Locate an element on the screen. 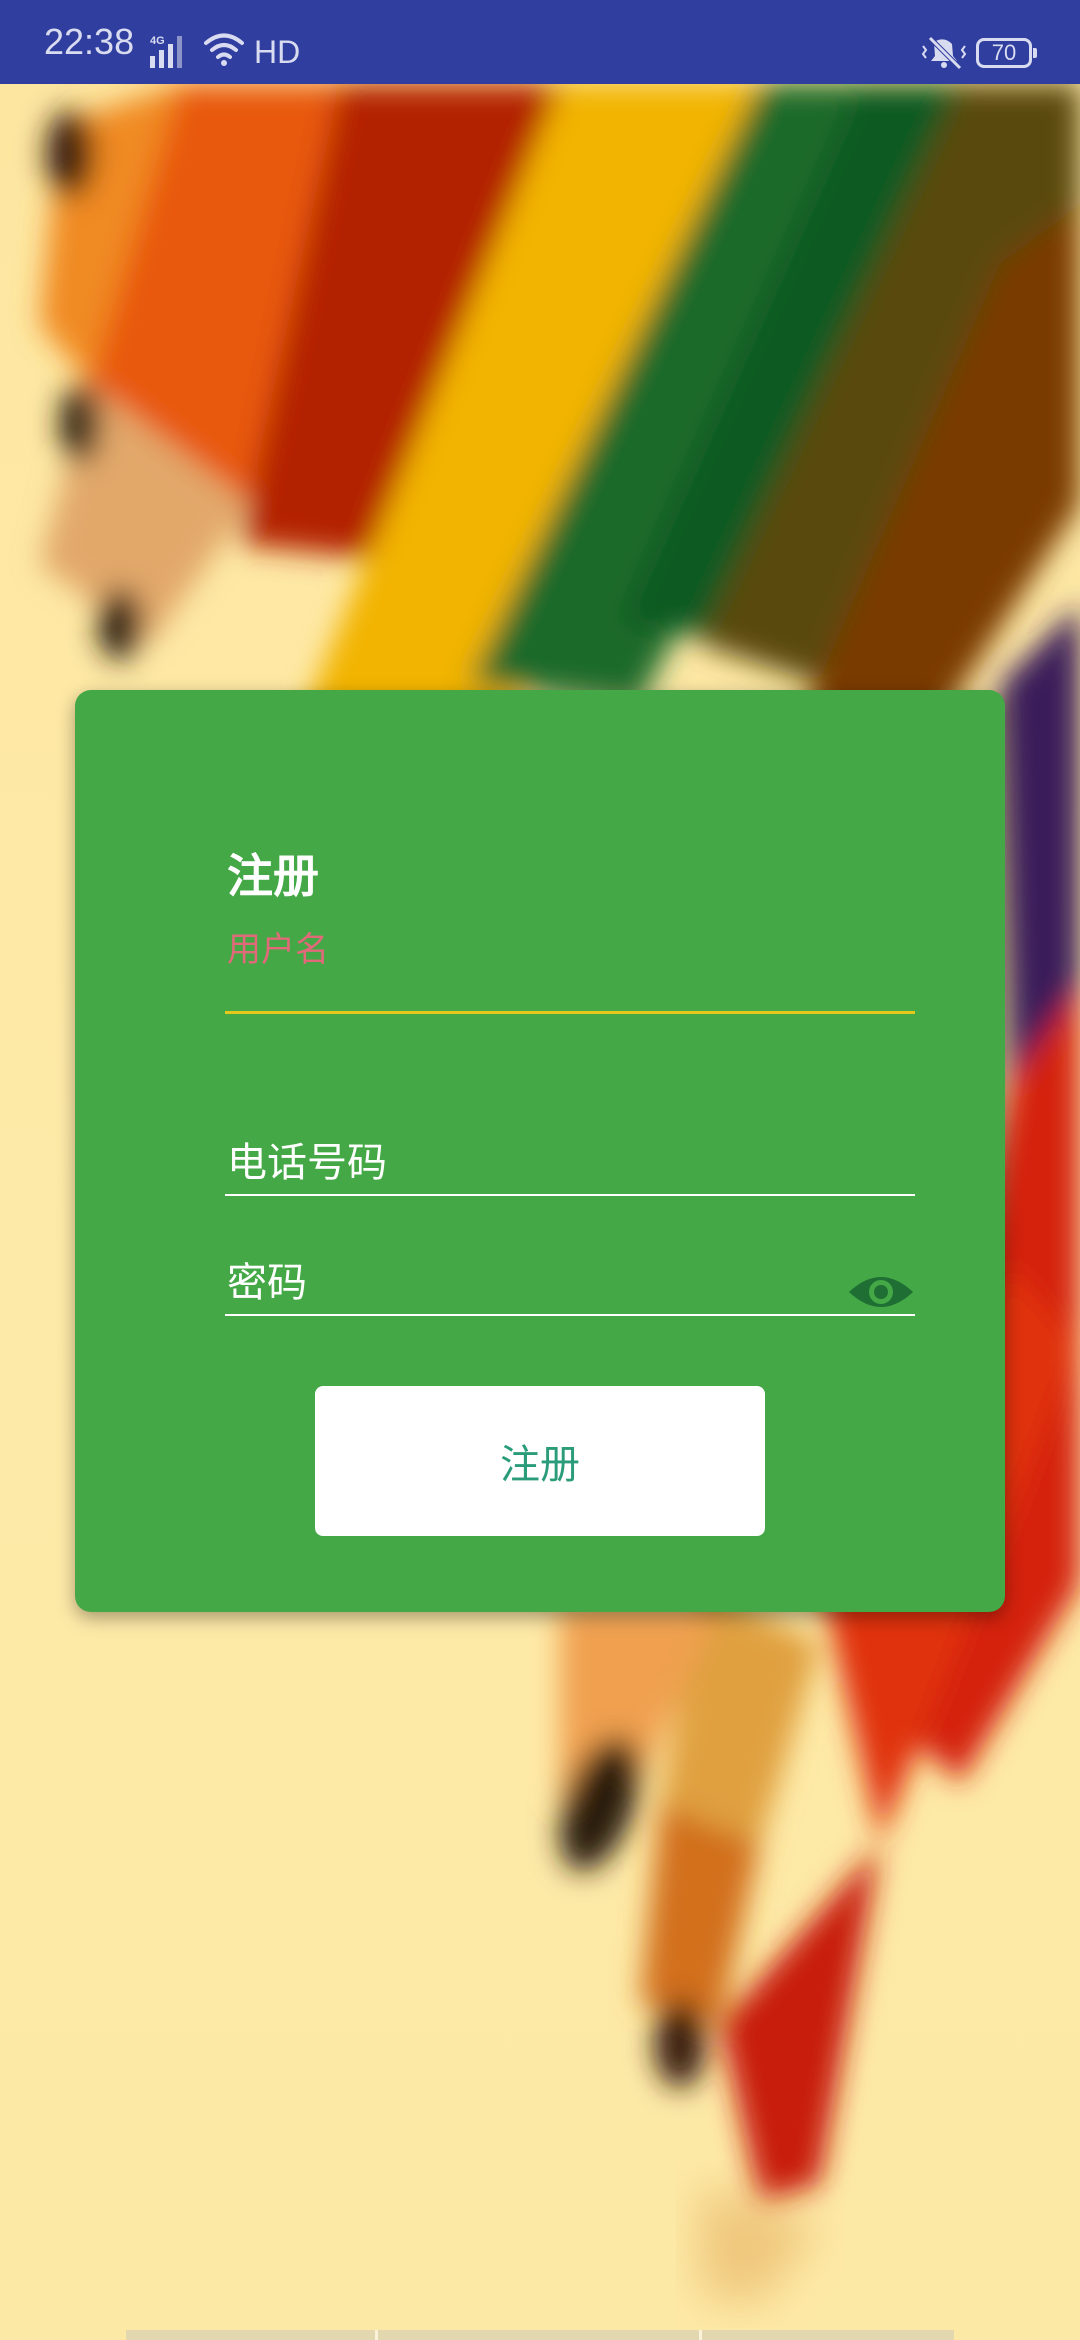 The height and width of the screenshot is (2340, 1080). phone-field is located at coordinates (570, 1153).